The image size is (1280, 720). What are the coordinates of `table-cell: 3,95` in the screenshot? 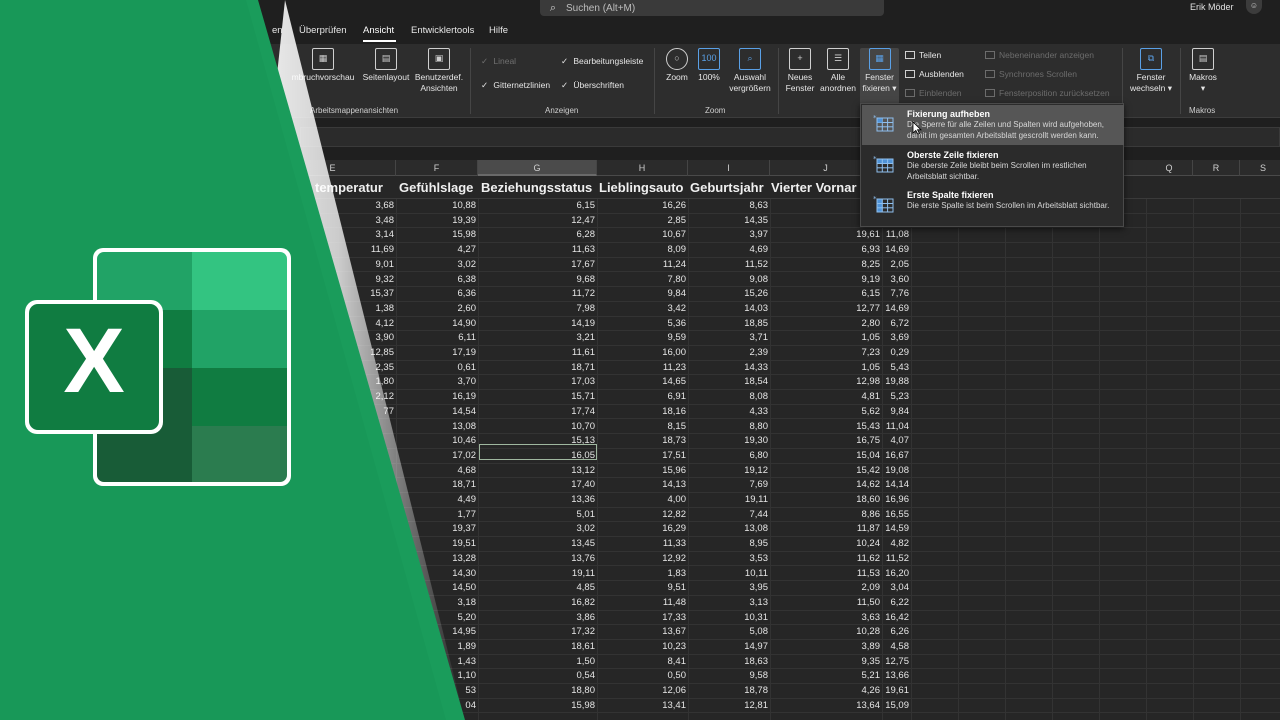 It's located at (759, 587).